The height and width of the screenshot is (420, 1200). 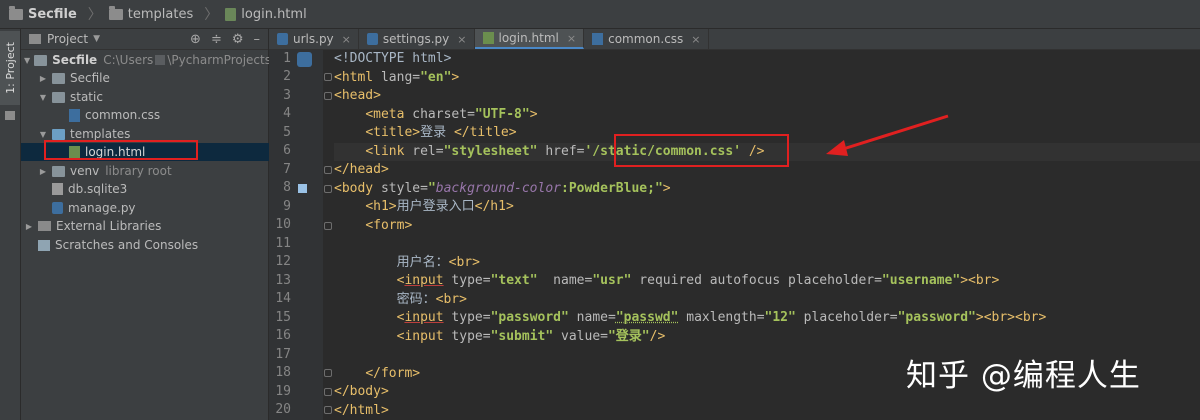 What do you see at coordinates (102, 208) in the screenshot?
I see `tree-item-label: manage.py` at bounding box center [102, 208].